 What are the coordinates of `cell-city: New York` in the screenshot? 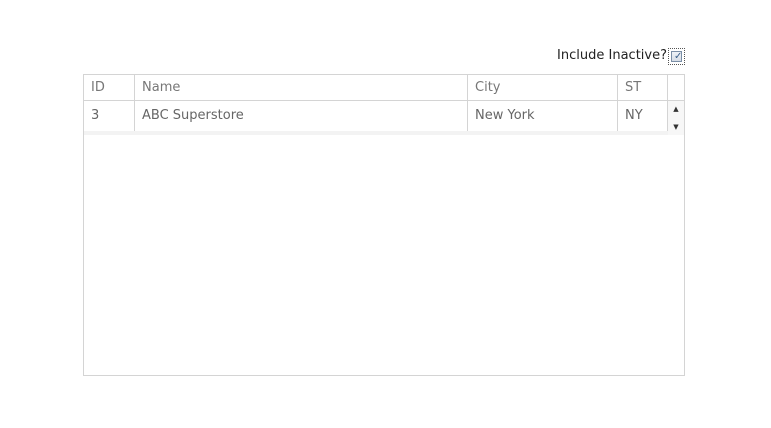 It's located at (543, 116).